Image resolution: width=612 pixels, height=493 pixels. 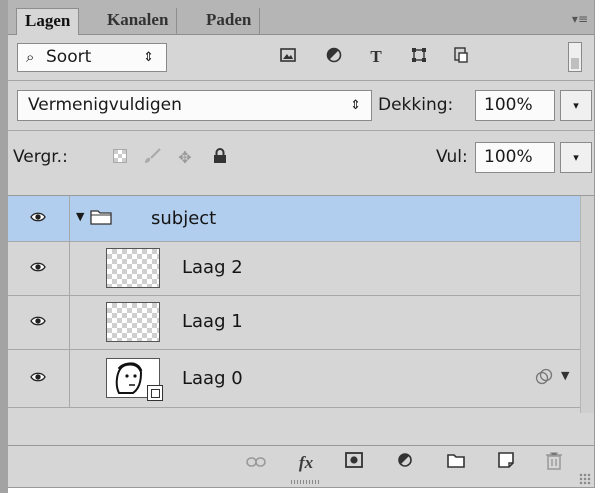 I want to click on layer-name: Laag 1, so click(x=212, y=321).